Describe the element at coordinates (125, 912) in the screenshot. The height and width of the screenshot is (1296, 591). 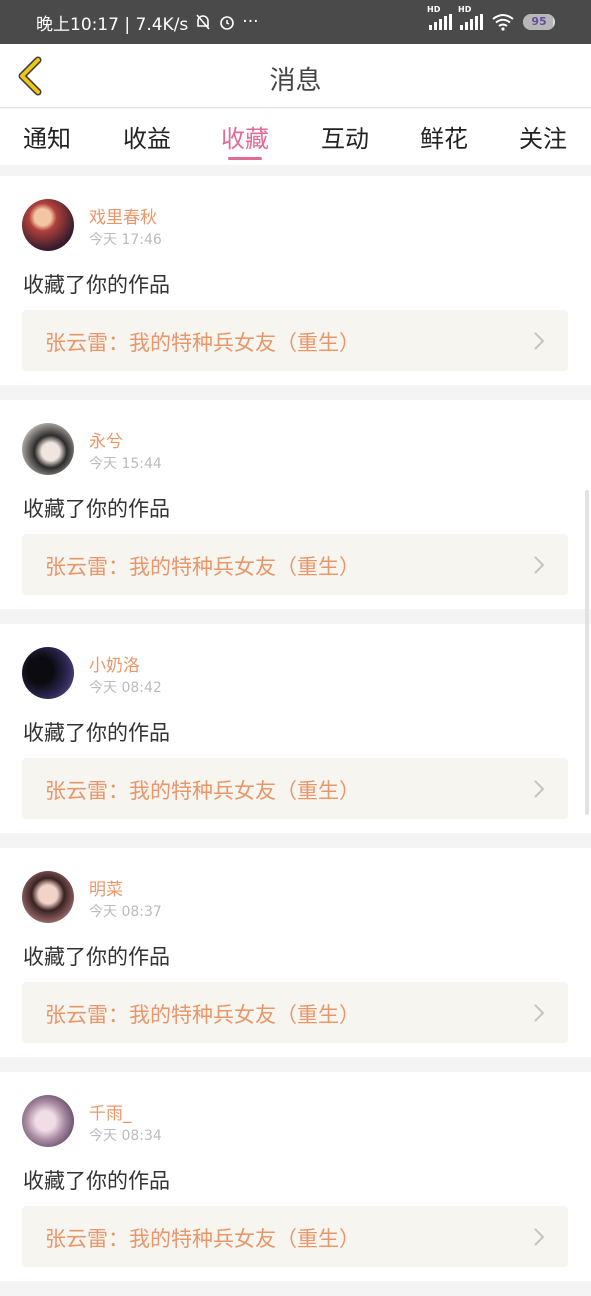
I see `timestamp: 今天 08:37` at that location.